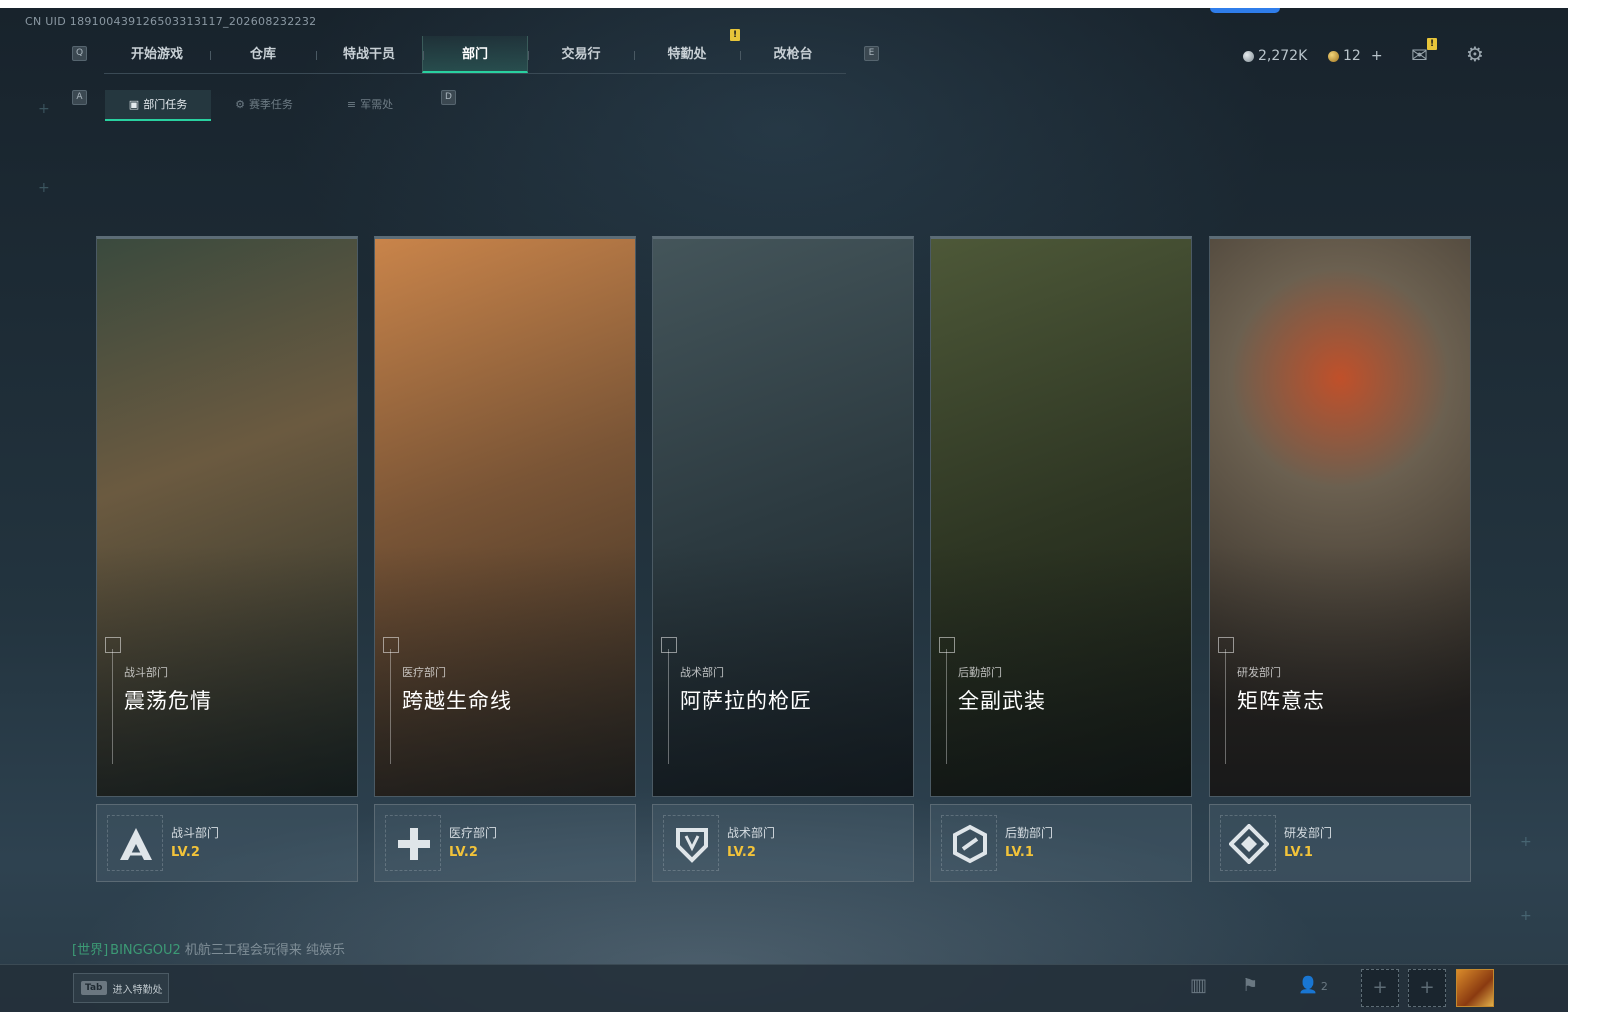 The width and height of the screenshot is (1602, 1033). I want to click on gear-icon: ⚙, so click(240, 104).